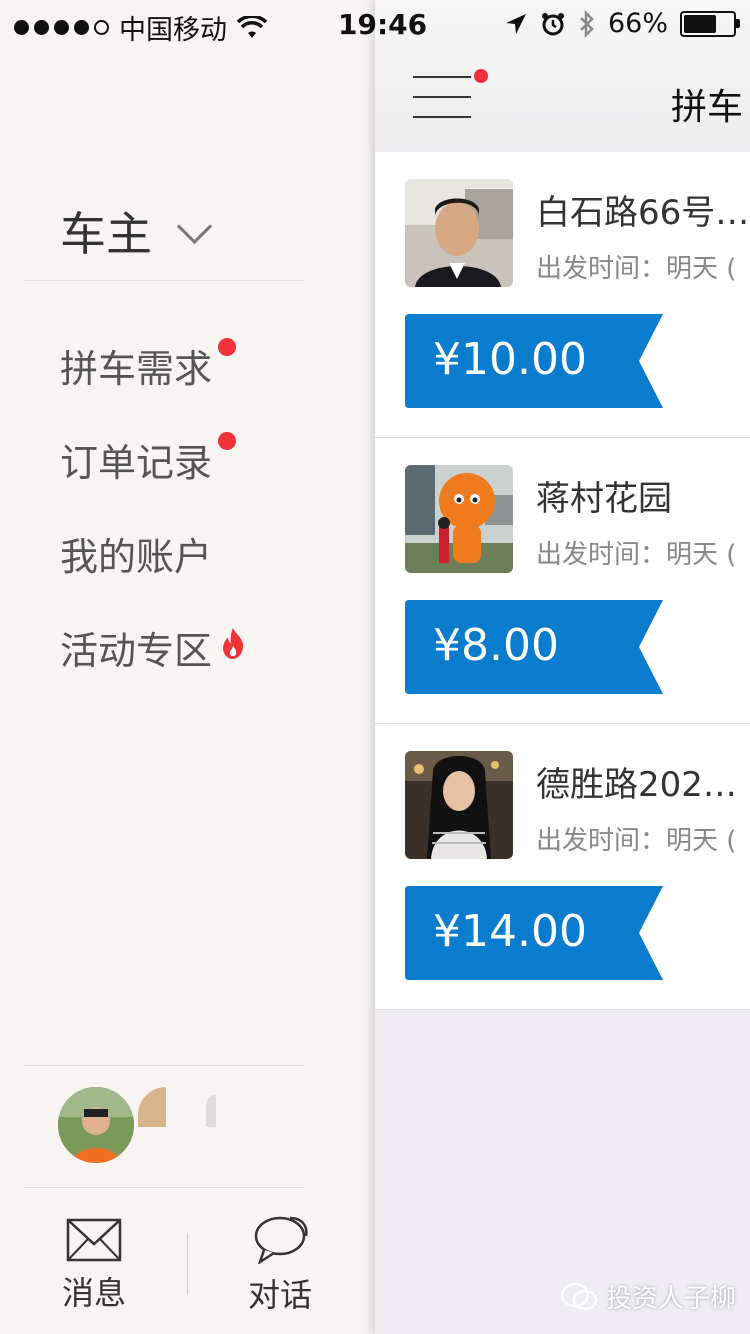  What do you see at coordinates (61, 27) in the screenshot?
I see `signal-strength-icon` at bounding box center [61, 27].